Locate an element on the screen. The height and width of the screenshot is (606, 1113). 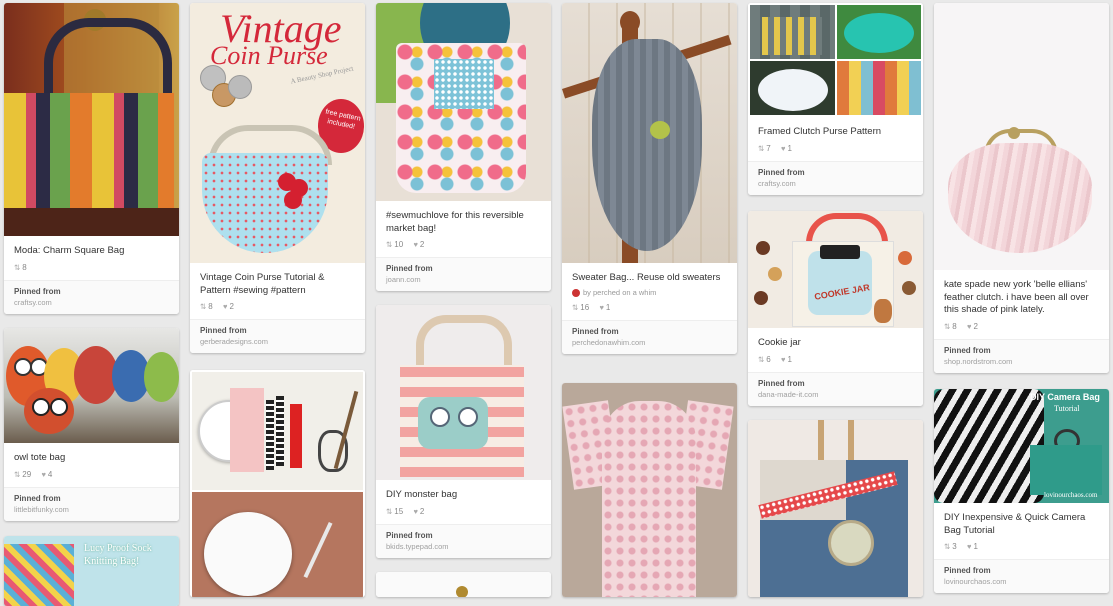
pin-stats: ⇅ 29 ♥ 4 is located at coordinates (91, 477).